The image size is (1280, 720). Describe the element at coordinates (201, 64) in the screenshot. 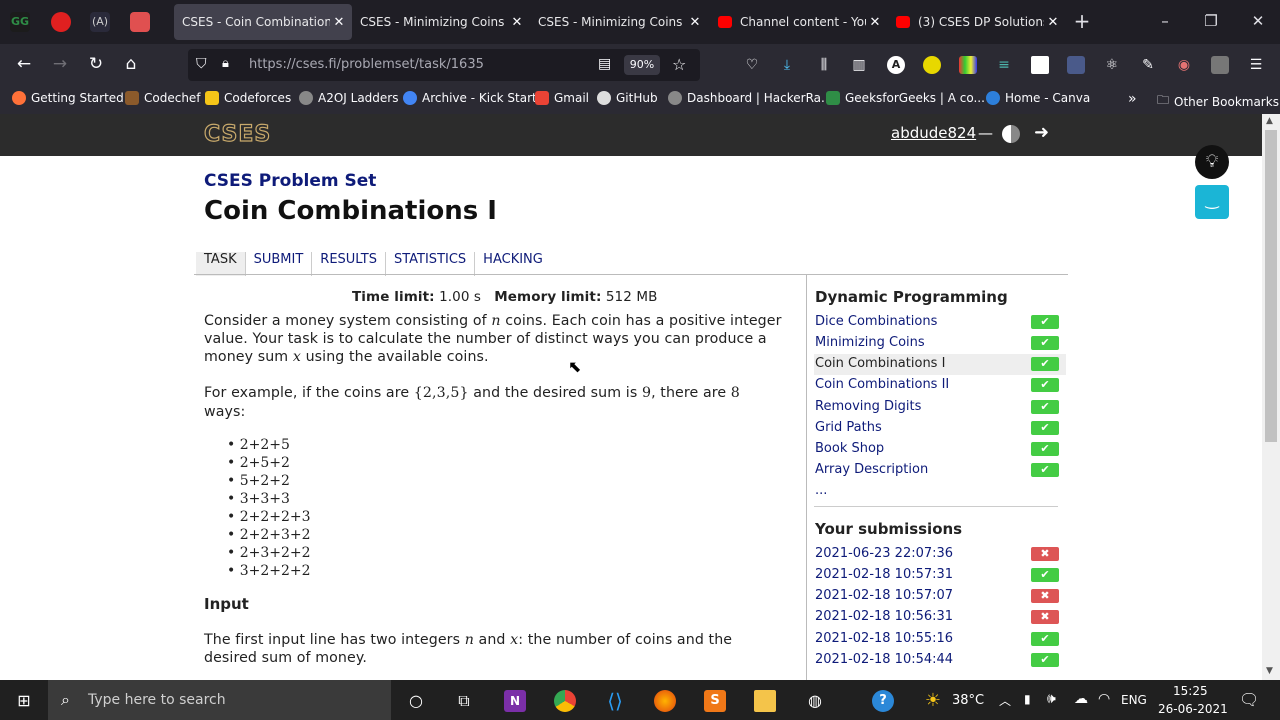

I see `shield-icon: ⛉` at that location.